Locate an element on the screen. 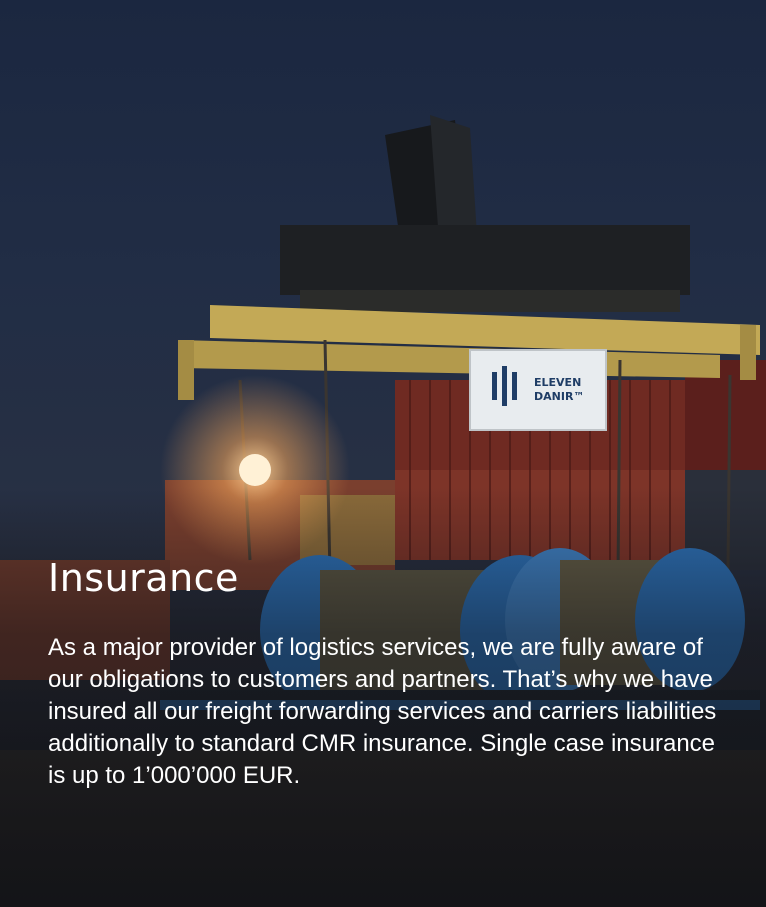  company-sign: ELEVEN DANIR™ is located at coordinates (538, 390).